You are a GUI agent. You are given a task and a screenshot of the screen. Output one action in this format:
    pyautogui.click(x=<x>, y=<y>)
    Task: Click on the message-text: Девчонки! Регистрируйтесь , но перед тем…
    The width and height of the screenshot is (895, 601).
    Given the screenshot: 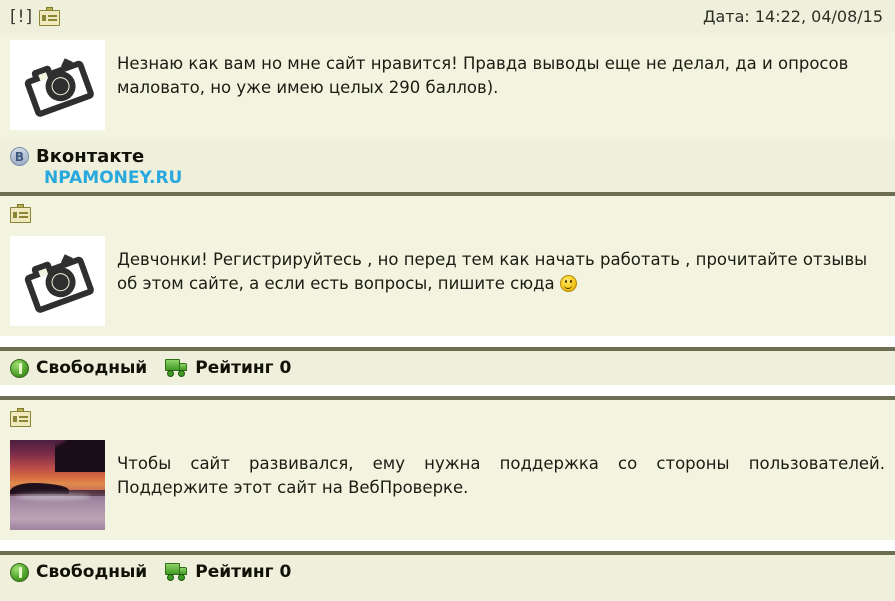 What is the action you would take?
    pyautogui.click(x=501, y=266)
    